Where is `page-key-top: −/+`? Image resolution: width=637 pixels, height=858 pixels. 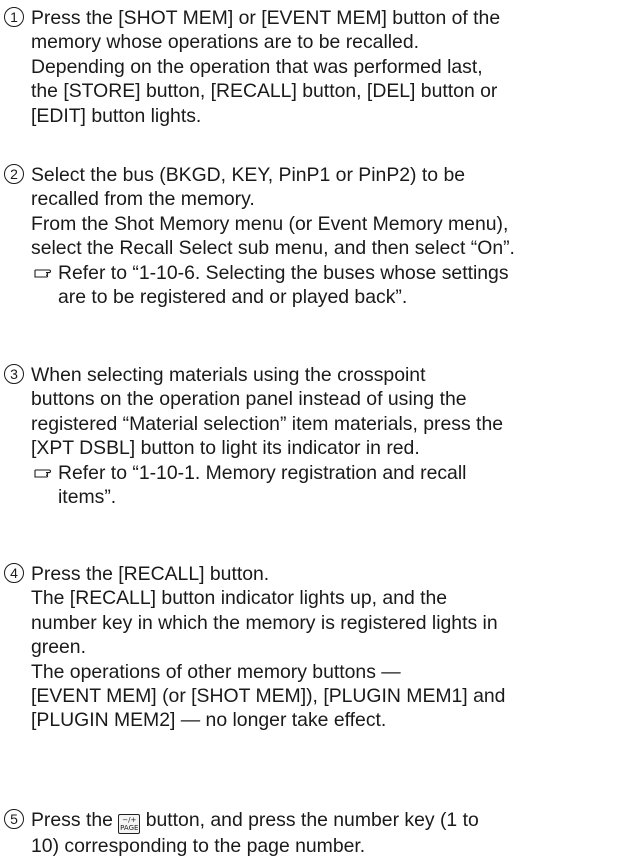
page-key-top: −/+ is located at coordinates (129, 820).